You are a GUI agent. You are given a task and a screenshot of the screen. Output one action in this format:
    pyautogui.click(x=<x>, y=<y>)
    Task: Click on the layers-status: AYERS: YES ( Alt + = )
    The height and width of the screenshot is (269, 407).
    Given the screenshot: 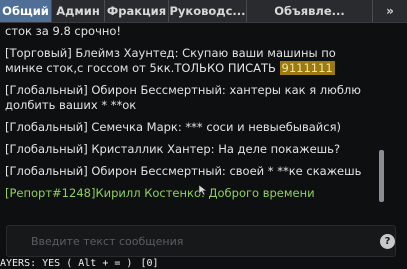 What is the action you would take?
    pyautogui.click(x=66, y=263)
    